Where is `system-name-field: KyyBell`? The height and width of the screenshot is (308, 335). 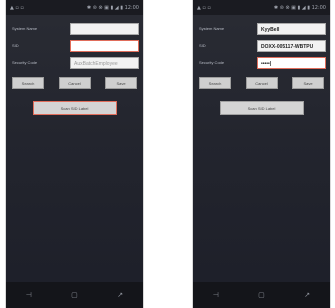 system-name-field: KyyBell is located at coordinates (291, 28).